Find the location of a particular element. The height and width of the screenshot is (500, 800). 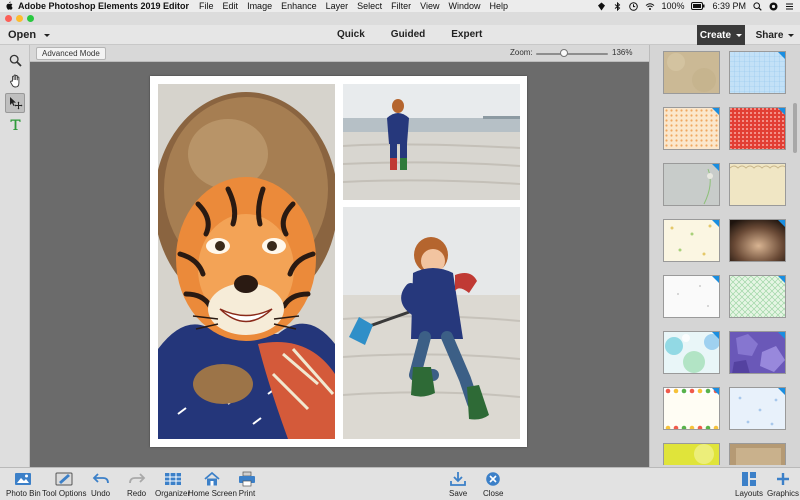

create-button: Create is located at coordinates (721, 35).